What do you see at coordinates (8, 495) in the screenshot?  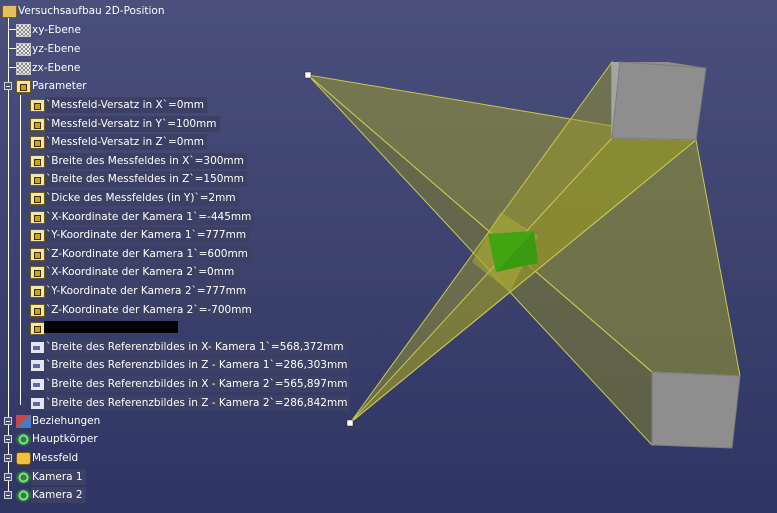 I see `kamera-2-expand-toggle` at bounding box center [8, 495].